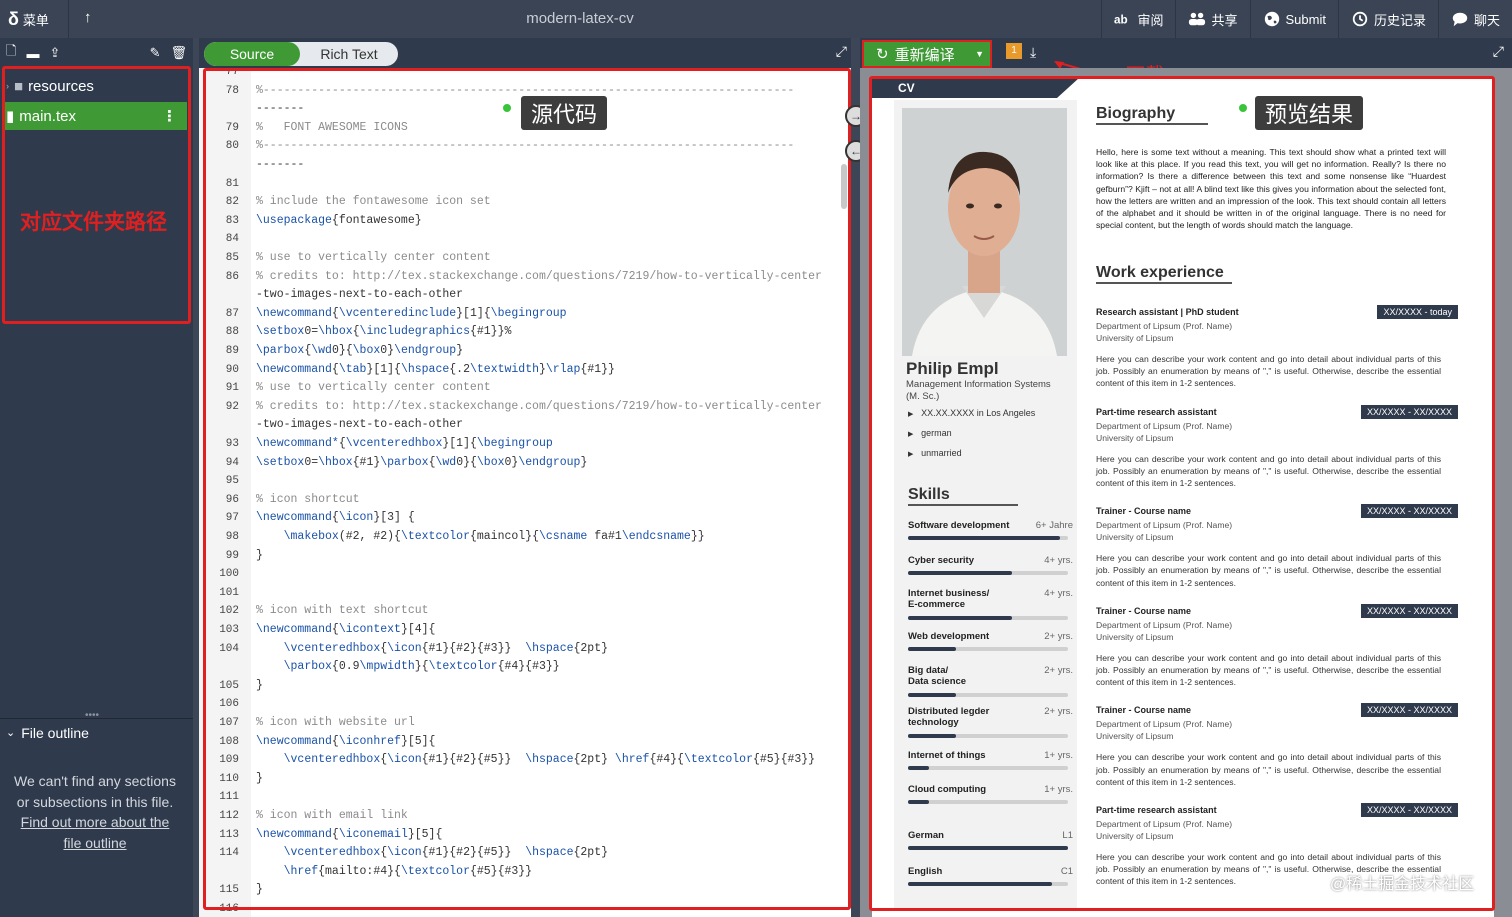 This screenshot has height=917, width=1512. Describe the element at coordinates (96, 195) in the screenshot. I see `annotation-box-file-tree` at that location.